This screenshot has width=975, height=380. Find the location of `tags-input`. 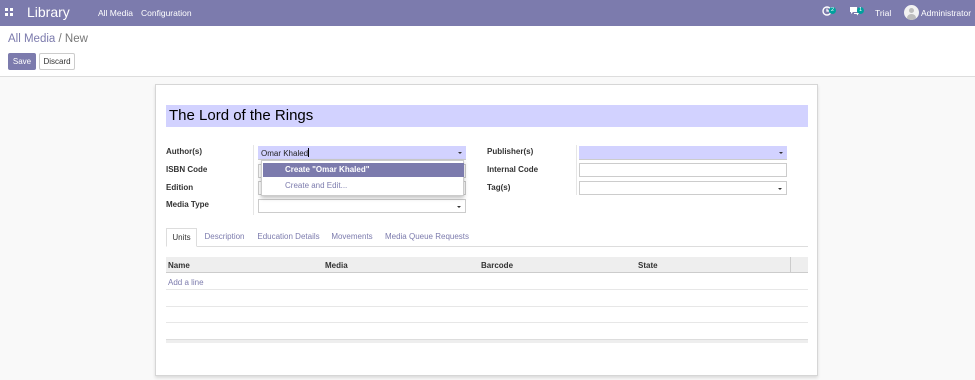

tags-input is located at coordinates (683, 188).